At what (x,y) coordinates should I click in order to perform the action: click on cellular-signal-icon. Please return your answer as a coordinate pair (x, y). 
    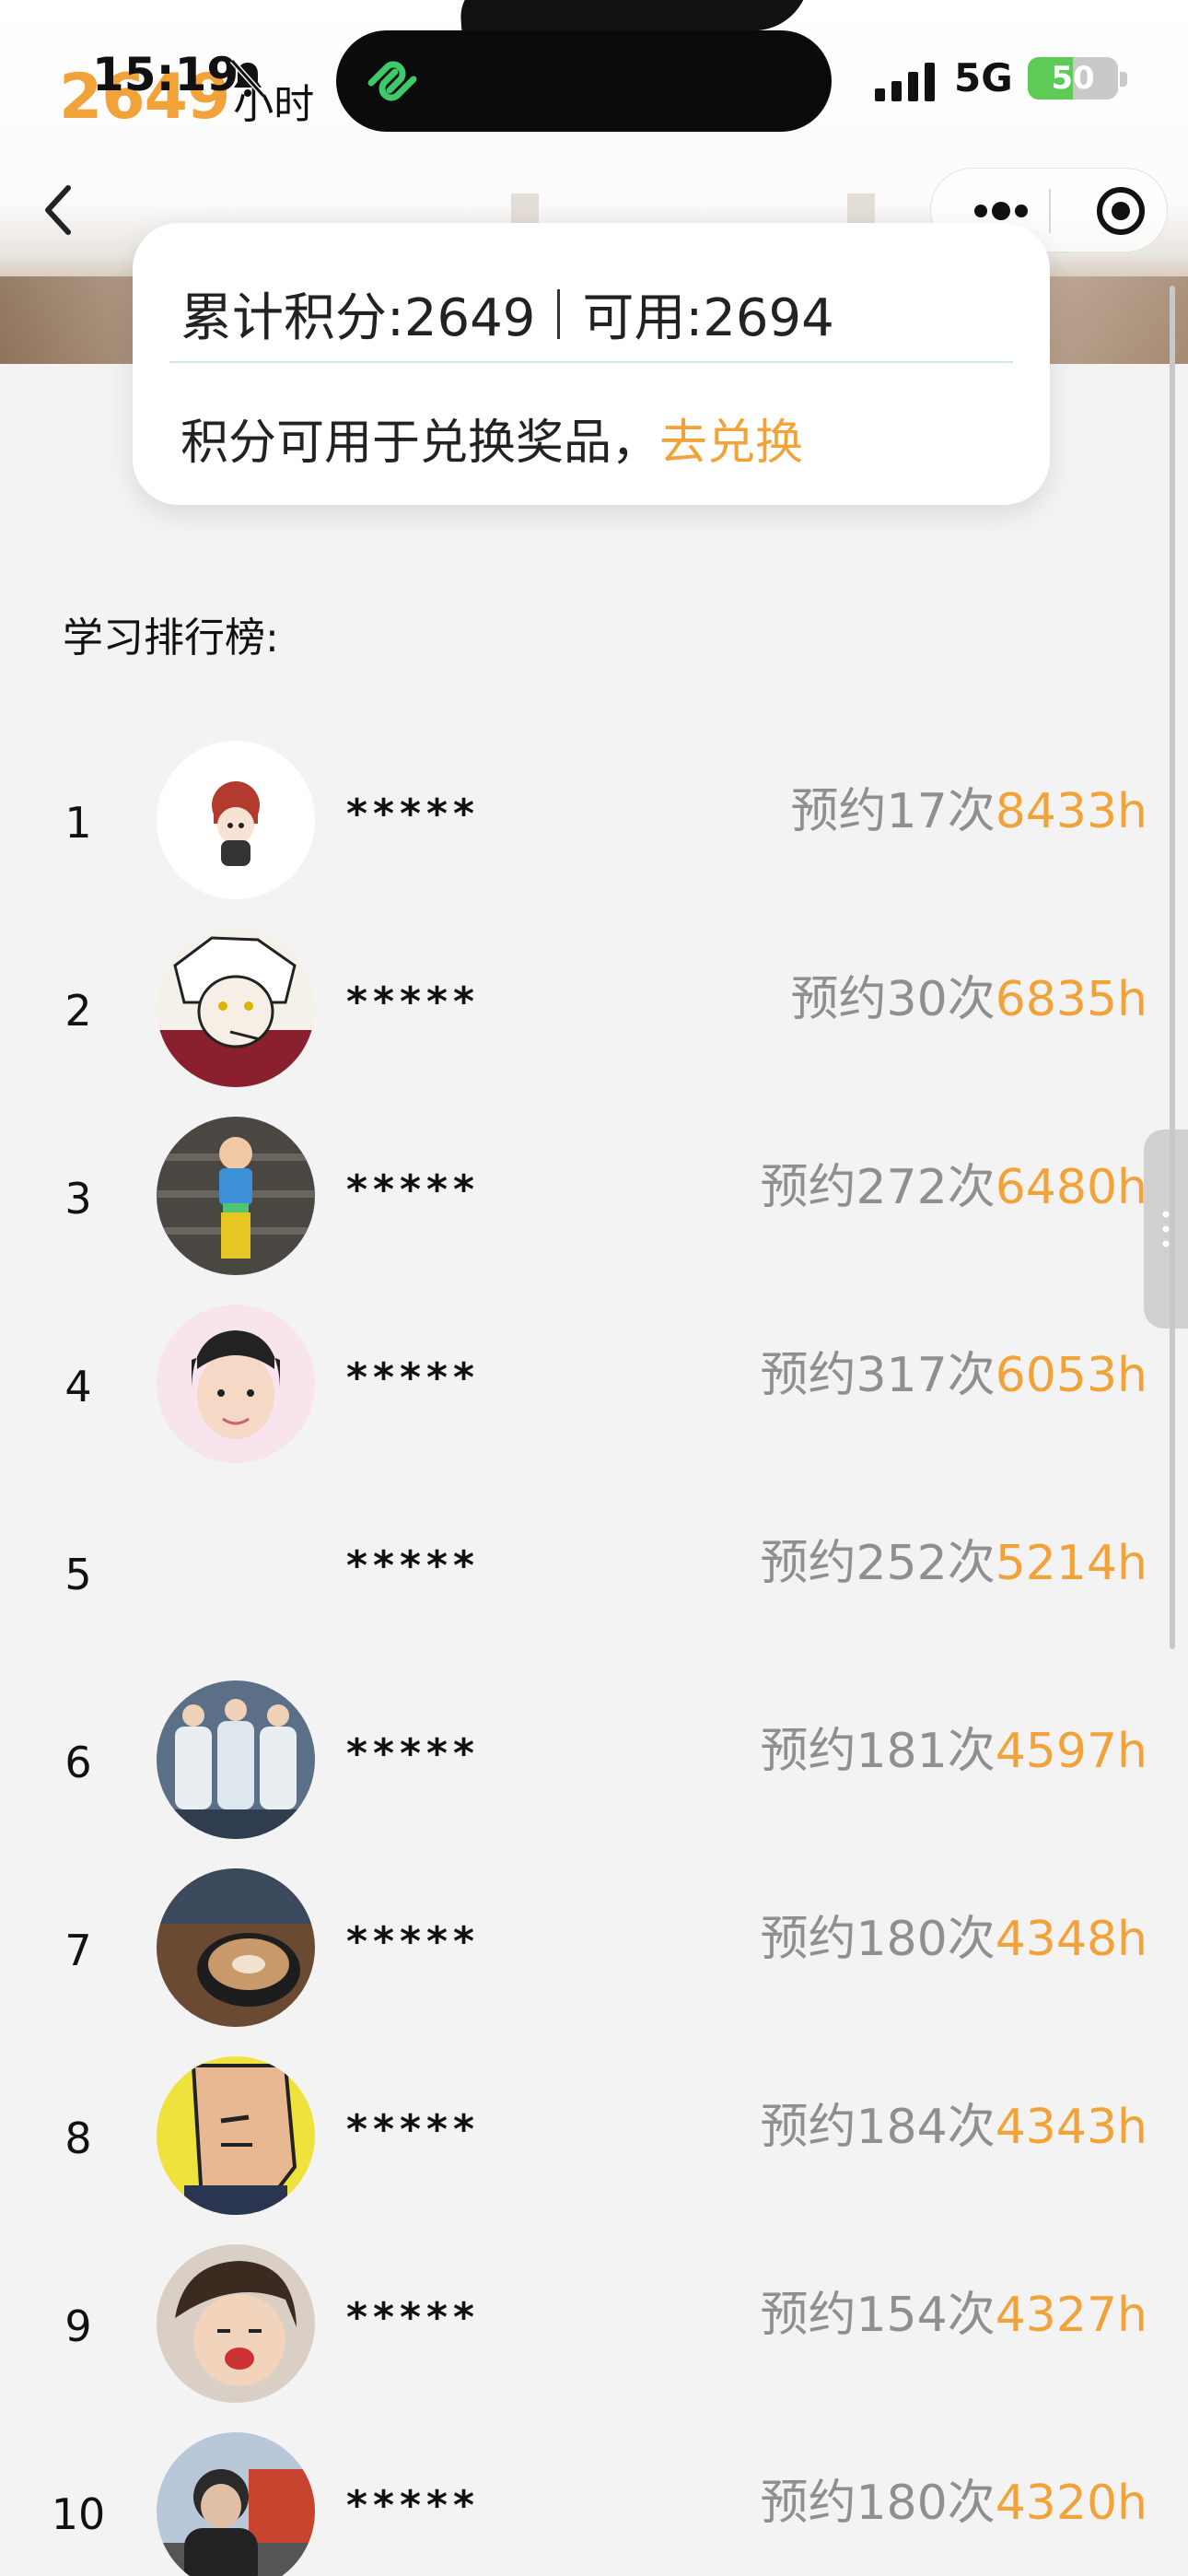
    Looking at the image, I should click on (905, 82).